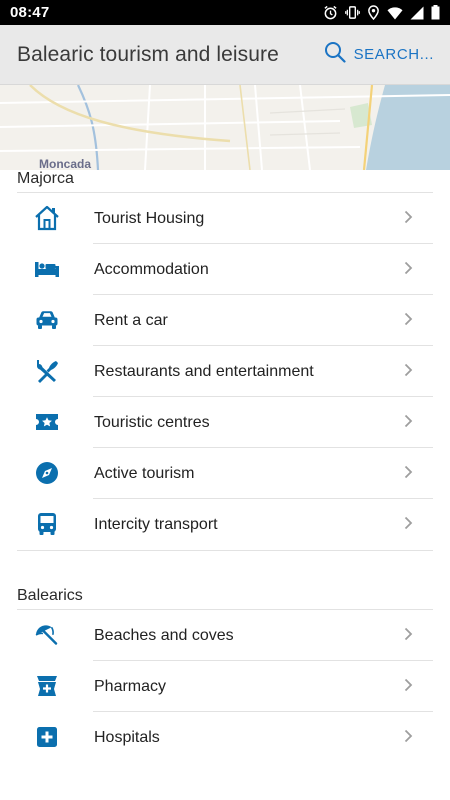  I want to click on wifi-icon, so click(395, 13).